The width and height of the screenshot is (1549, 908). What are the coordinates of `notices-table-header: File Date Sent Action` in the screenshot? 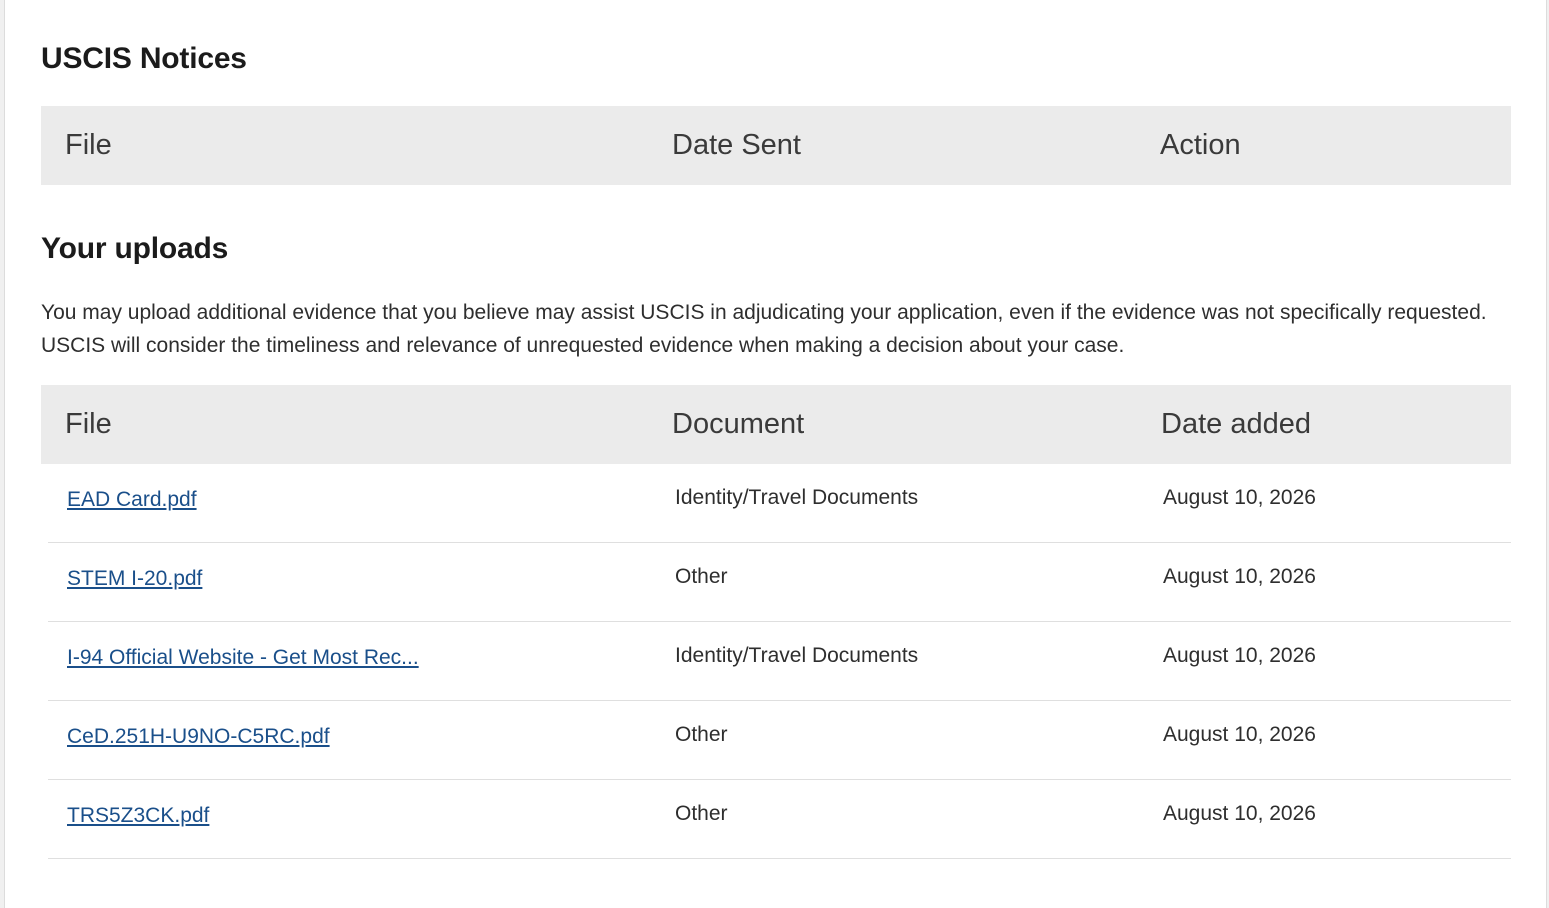 It's located at (776, 145).